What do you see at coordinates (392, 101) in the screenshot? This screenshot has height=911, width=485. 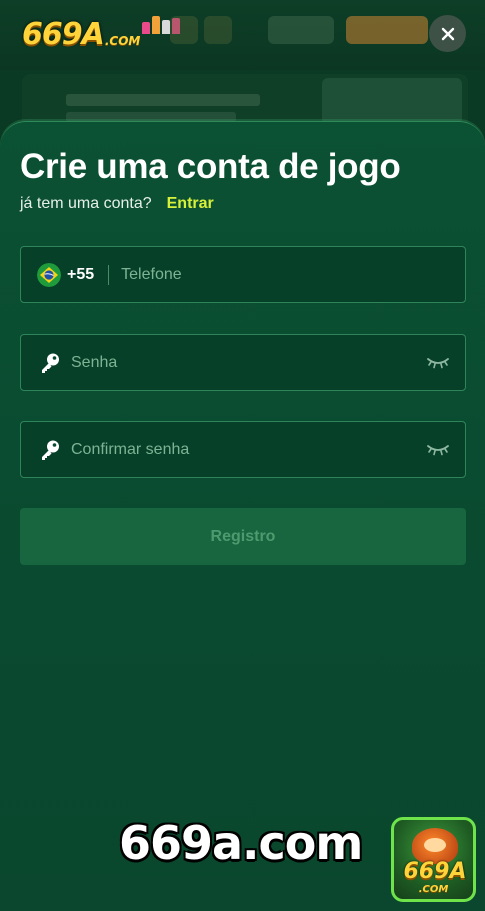 I see `banner-image` at bounding box center [392, 101].